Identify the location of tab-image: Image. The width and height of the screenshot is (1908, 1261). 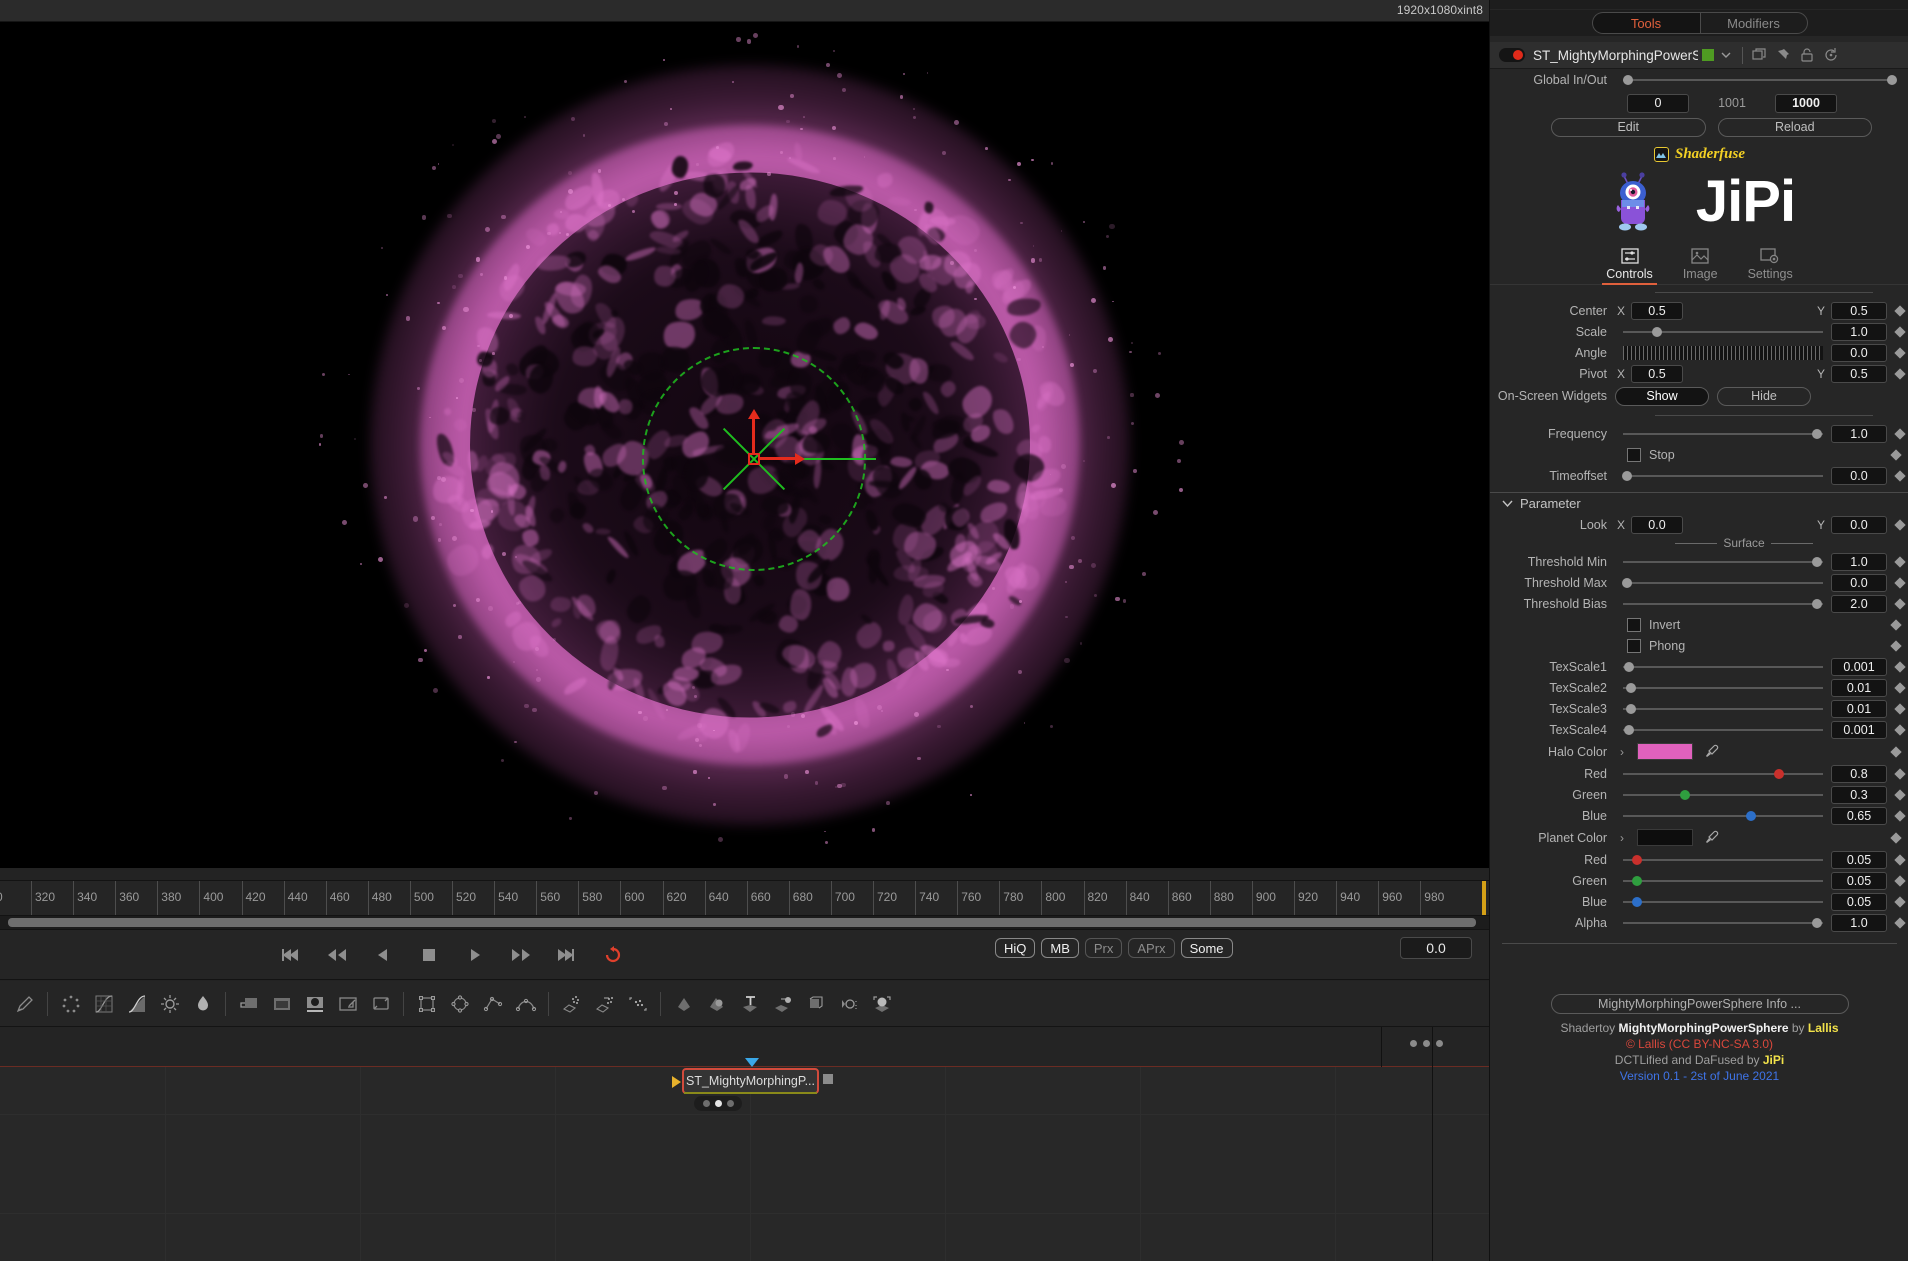
(1700, 266).